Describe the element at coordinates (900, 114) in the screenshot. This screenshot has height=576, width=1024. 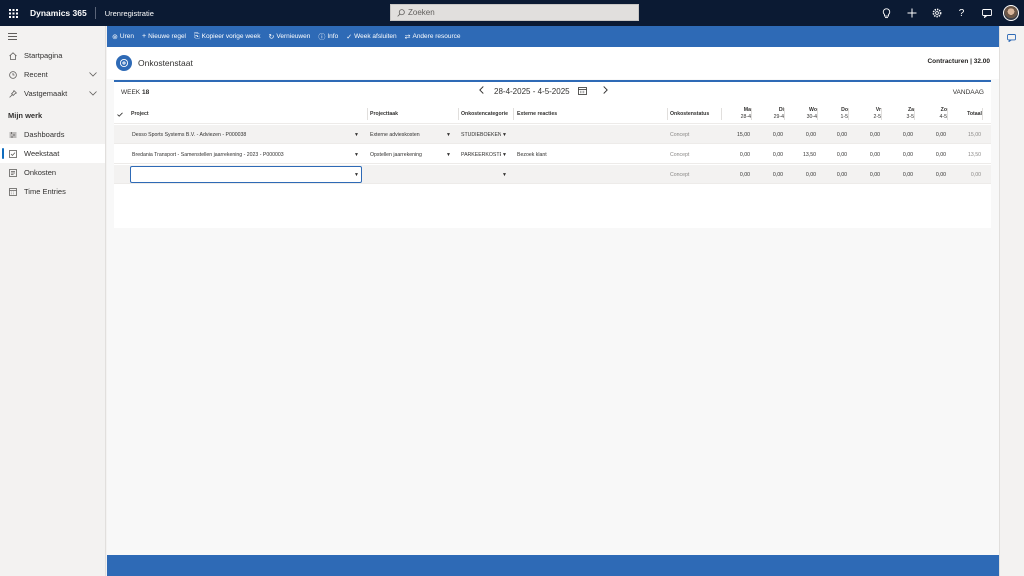
I see `column-header-za: Za 3-5` at that location.